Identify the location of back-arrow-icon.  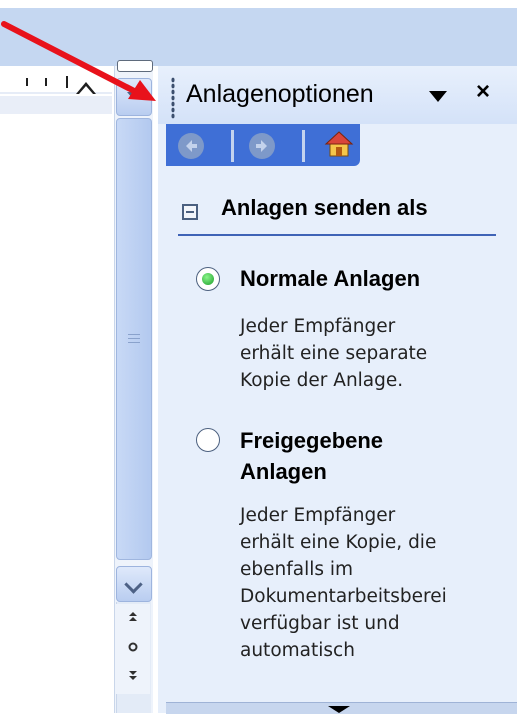
(191, 146).